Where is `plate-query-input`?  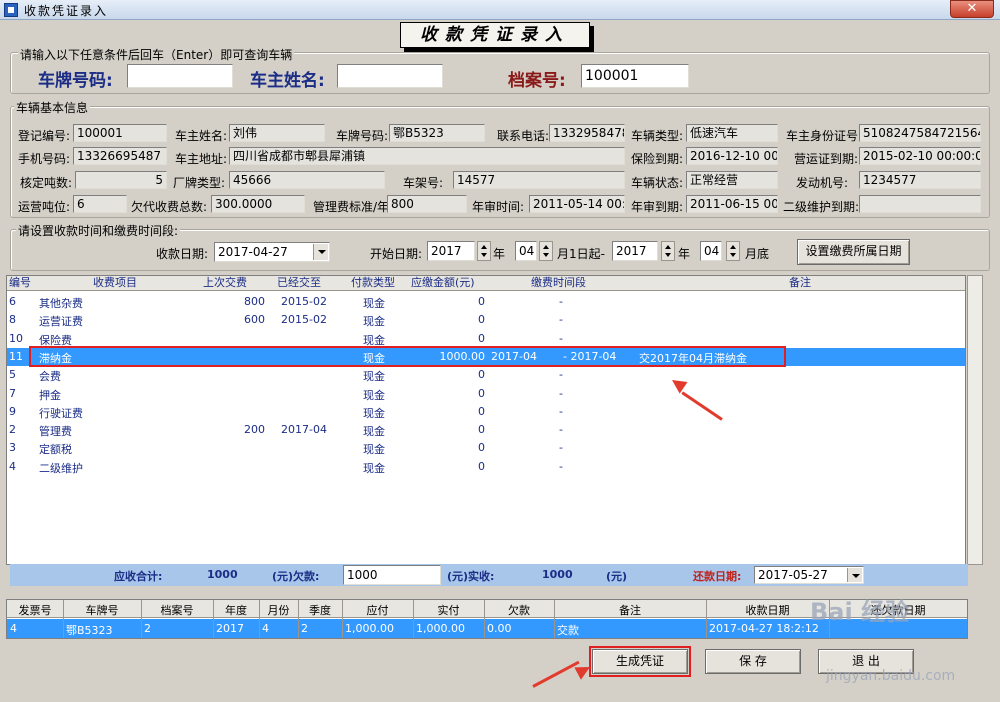 plate-query-input is located at coordinates (180, 76).